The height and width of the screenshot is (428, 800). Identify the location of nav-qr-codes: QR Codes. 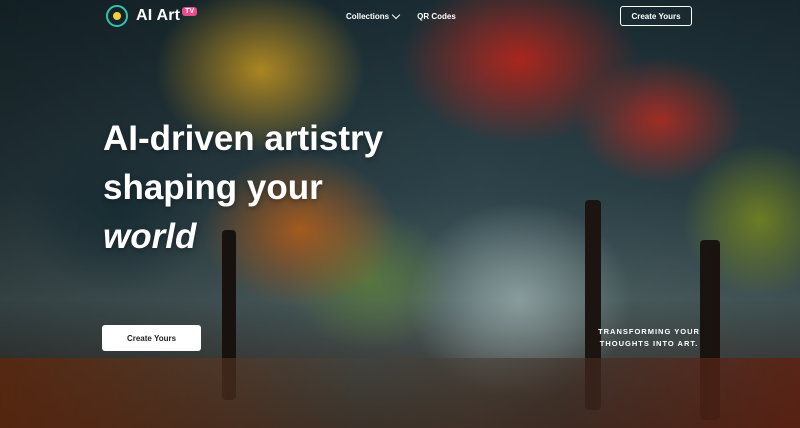
(436, 16).